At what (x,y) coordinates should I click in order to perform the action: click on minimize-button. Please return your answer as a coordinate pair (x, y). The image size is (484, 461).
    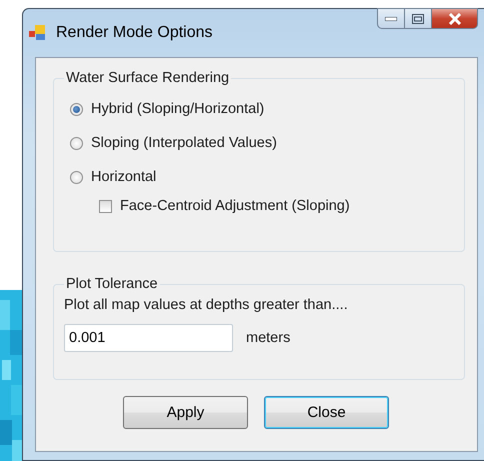
    Looking at the image, I should click on (391, 18).